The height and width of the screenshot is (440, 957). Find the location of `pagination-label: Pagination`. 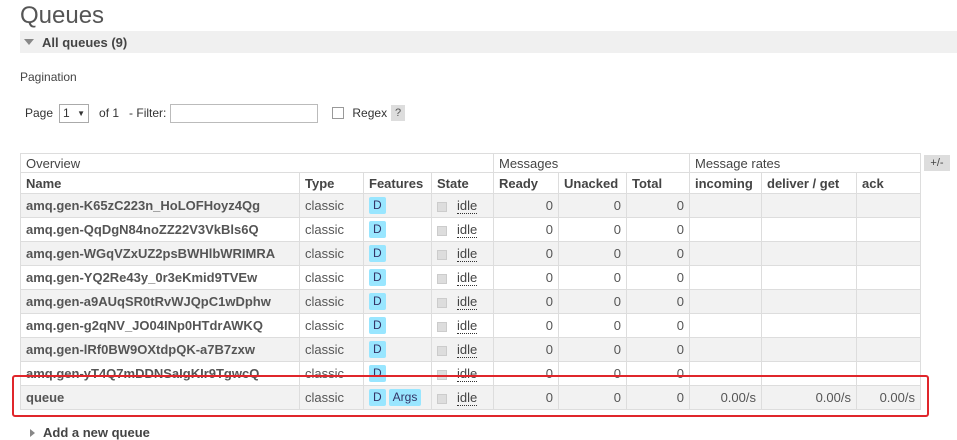

pagination-label: Pagination is located at coordinates (48, 77).